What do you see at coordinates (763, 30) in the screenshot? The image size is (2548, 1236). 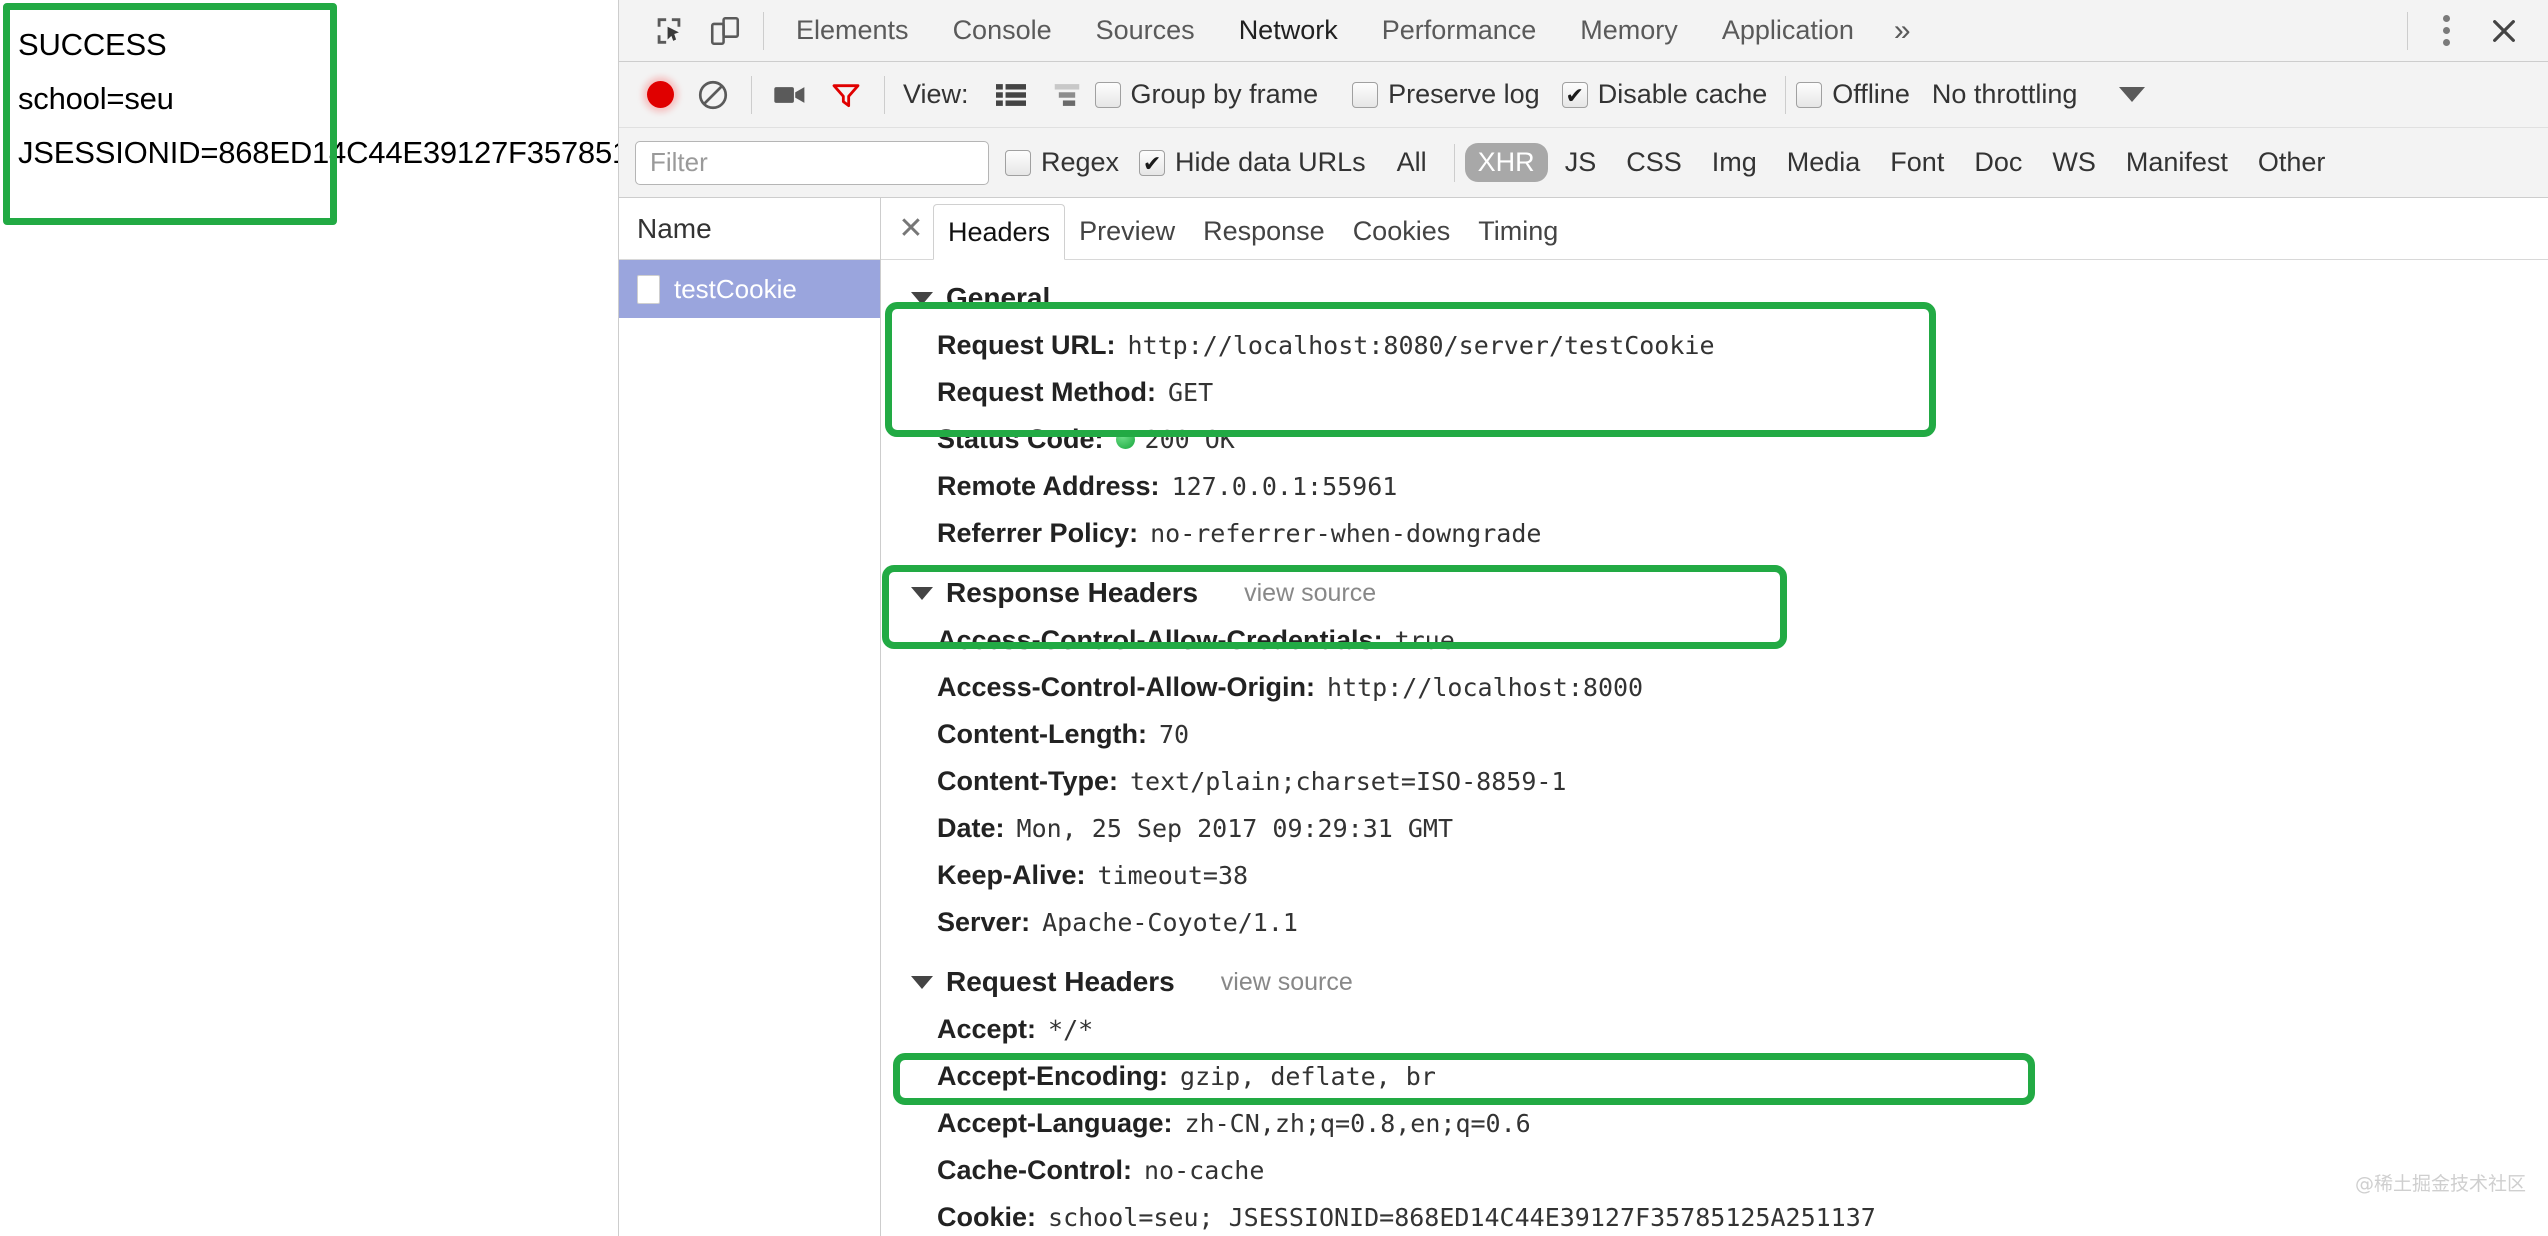 I see `tabbar-divider` at bounding box center [763, 30].